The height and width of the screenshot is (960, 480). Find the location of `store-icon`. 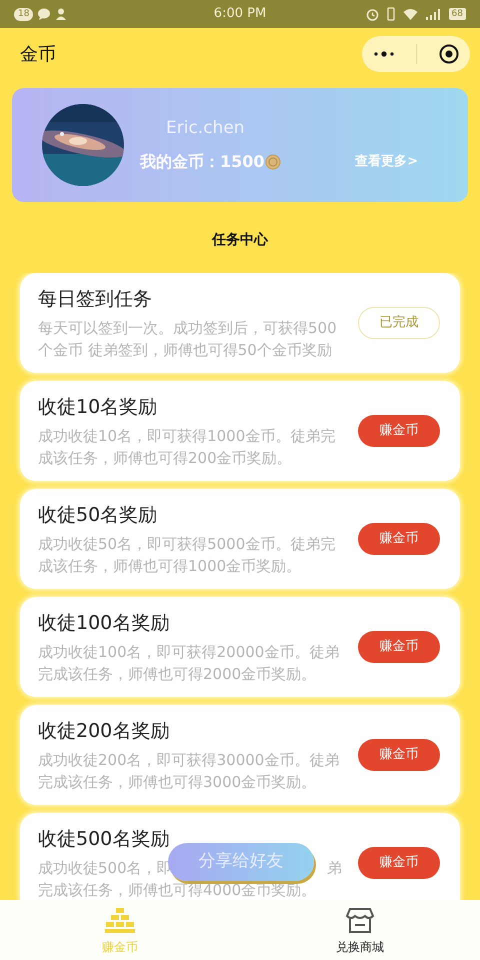

store-icon is located at coordinates (360, 920).